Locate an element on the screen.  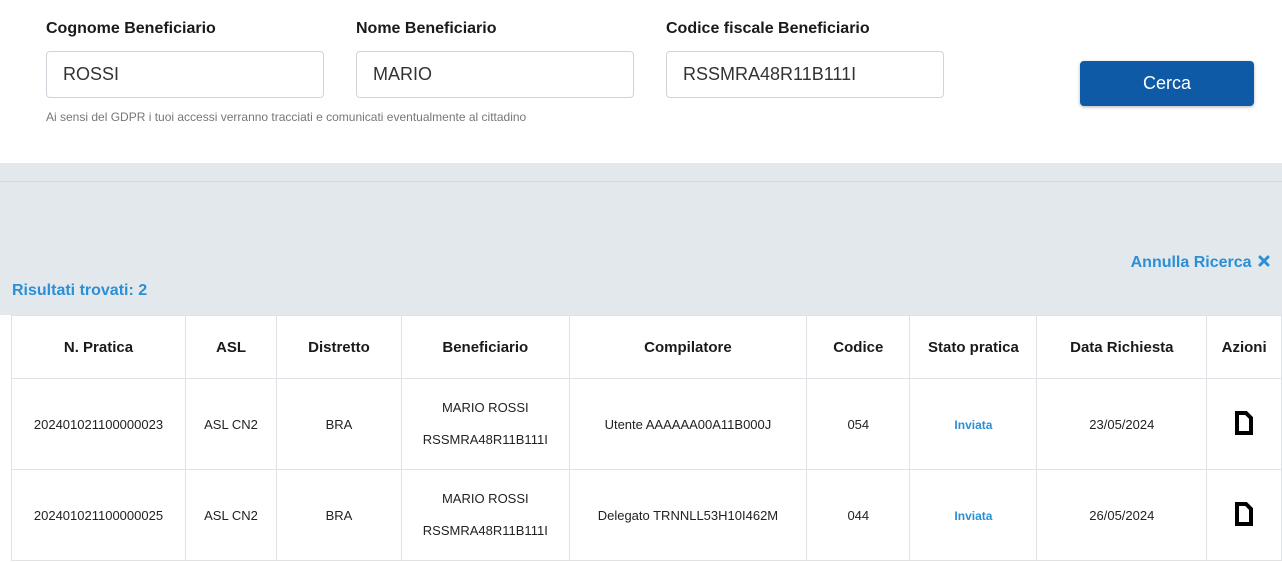
nome-field: Nome Beneficiario is located at coordinates (495, 58).